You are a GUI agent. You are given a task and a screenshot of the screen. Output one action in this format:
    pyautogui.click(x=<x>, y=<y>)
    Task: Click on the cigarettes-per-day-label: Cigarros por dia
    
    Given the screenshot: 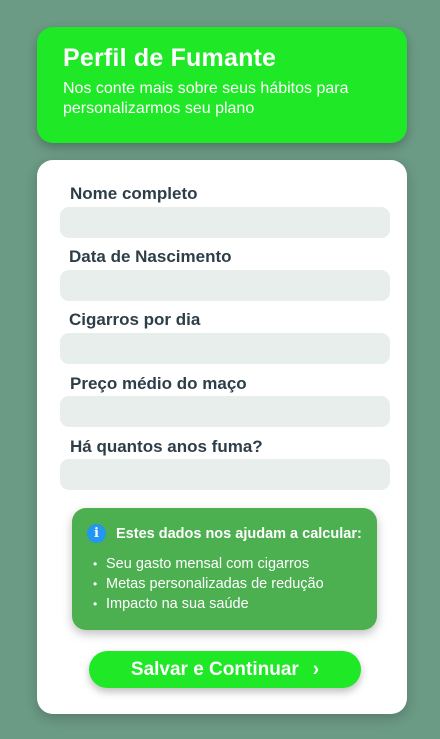 What is the action you would take?
    pyautogui.click(x=135, y=319)
    